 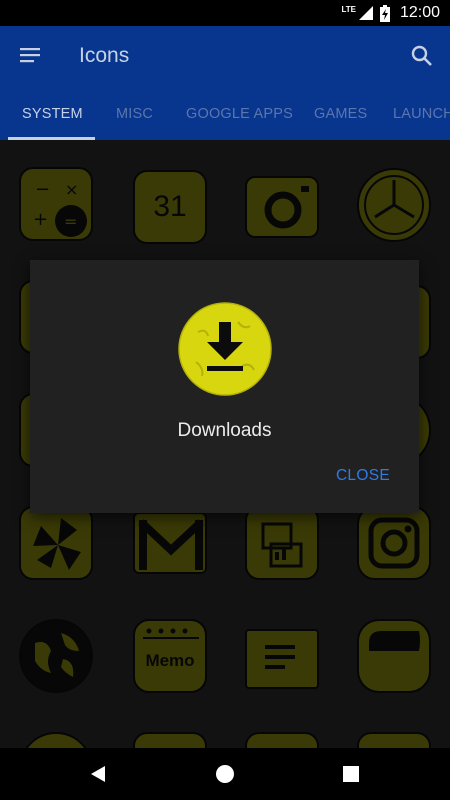 What do you see at coordinates (225, 349) in the screenshot?
I see `downloads-icon` at bounding box center [225, 349].